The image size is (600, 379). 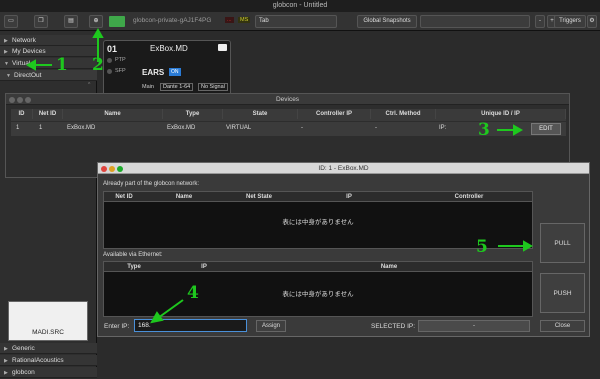 What do you see at coordinates (98, 65) in the screenshot?
I see `annotation-2: 2` at bounding box center [98, 65].